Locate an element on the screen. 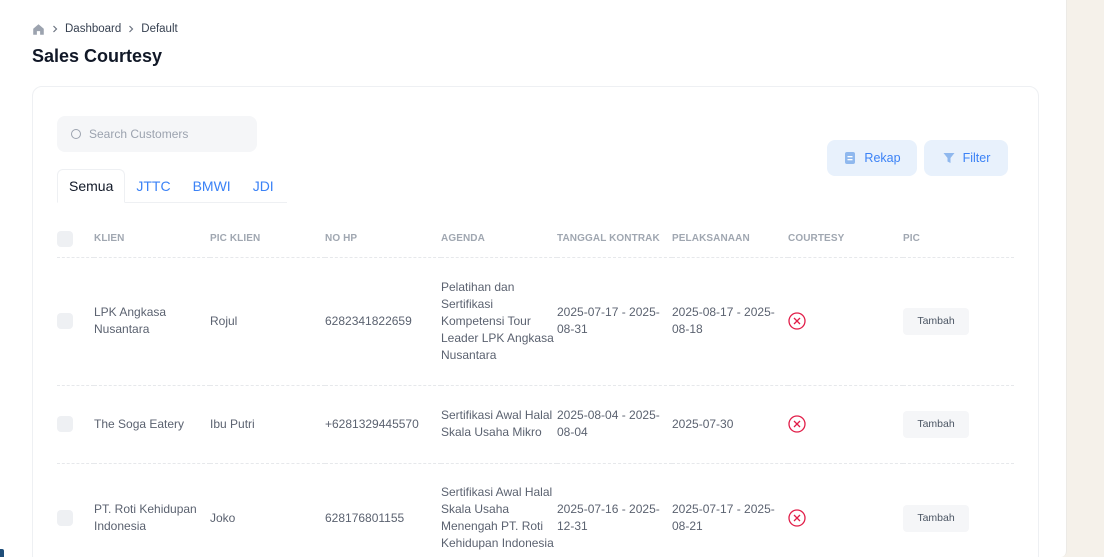 Image resolution: width=1104 pixels, height=557 pixels. cell-agenda: Sertifikasi Awal Halal Skala Usaha Mikro is located at coordinates (499, 424).